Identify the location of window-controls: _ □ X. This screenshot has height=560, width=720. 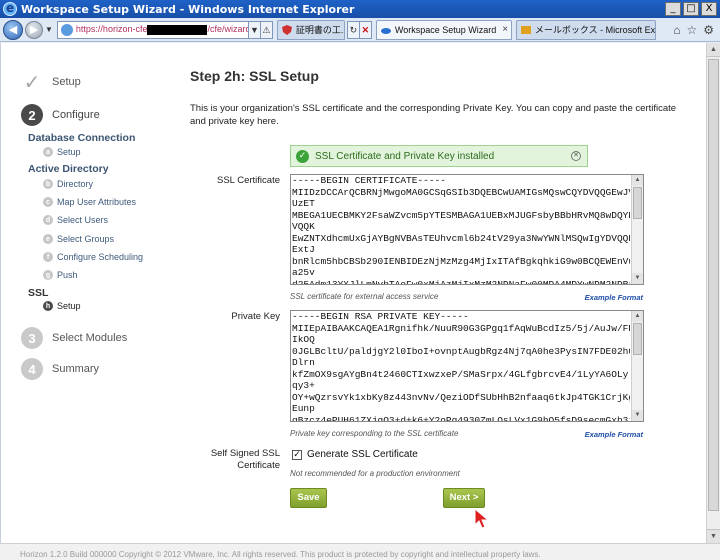
(691, 9).